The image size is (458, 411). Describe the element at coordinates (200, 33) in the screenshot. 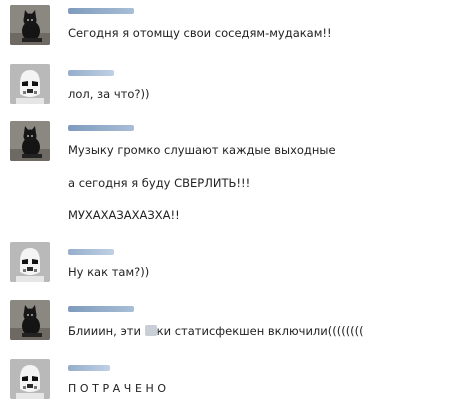

I see `message-text: Сегодня я отомщу свои соседям-мудакам!!` at that location.